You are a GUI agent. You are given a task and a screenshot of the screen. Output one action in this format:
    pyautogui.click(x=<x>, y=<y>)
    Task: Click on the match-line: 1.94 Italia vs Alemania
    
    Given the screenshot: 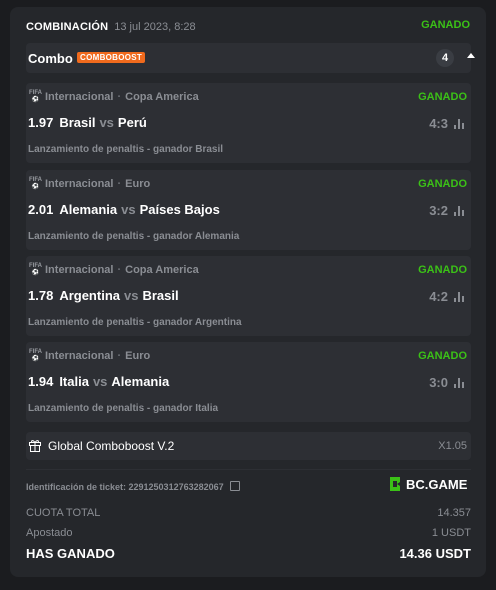 What is the action you would take?
    pyautogui.click(x=99, y=381)
    